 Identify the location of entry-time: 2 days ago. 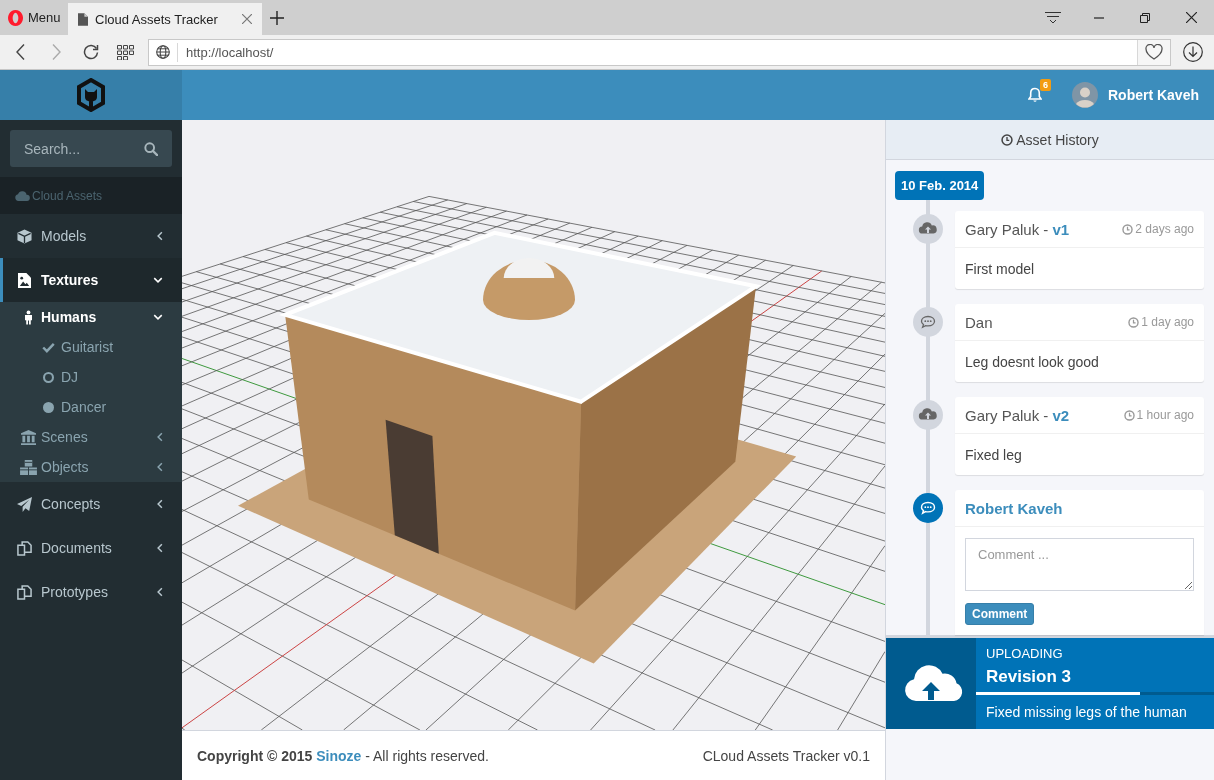
(1164, 229).